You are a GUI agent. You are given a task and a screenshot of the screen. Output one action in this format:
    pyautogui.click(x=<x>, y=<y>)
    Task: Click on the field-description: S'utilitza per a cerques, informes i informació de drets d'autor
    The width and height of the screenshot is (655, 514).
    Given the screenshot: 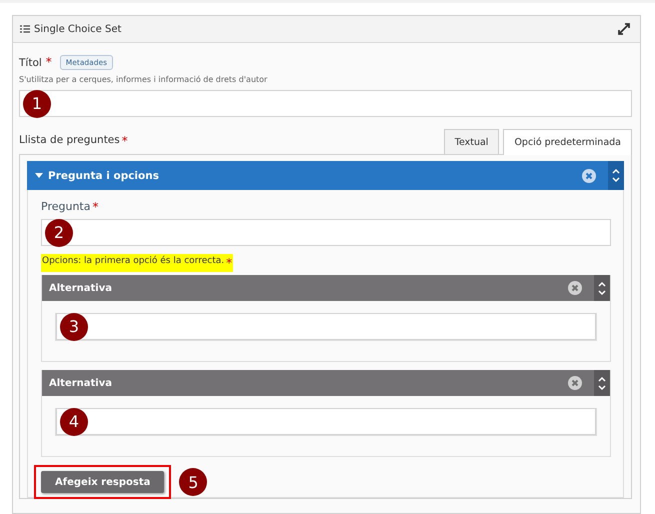 What is the action you would take?
    pyautogui.click(x=143, y=79)
    